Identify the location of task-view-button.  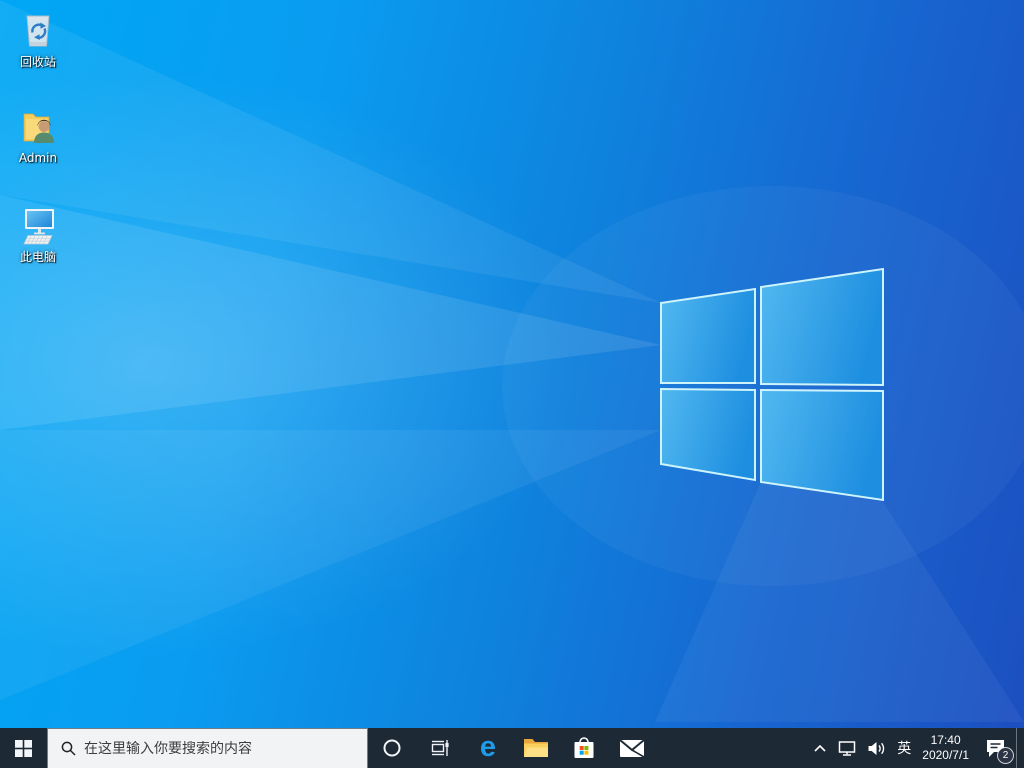
(440, 748).